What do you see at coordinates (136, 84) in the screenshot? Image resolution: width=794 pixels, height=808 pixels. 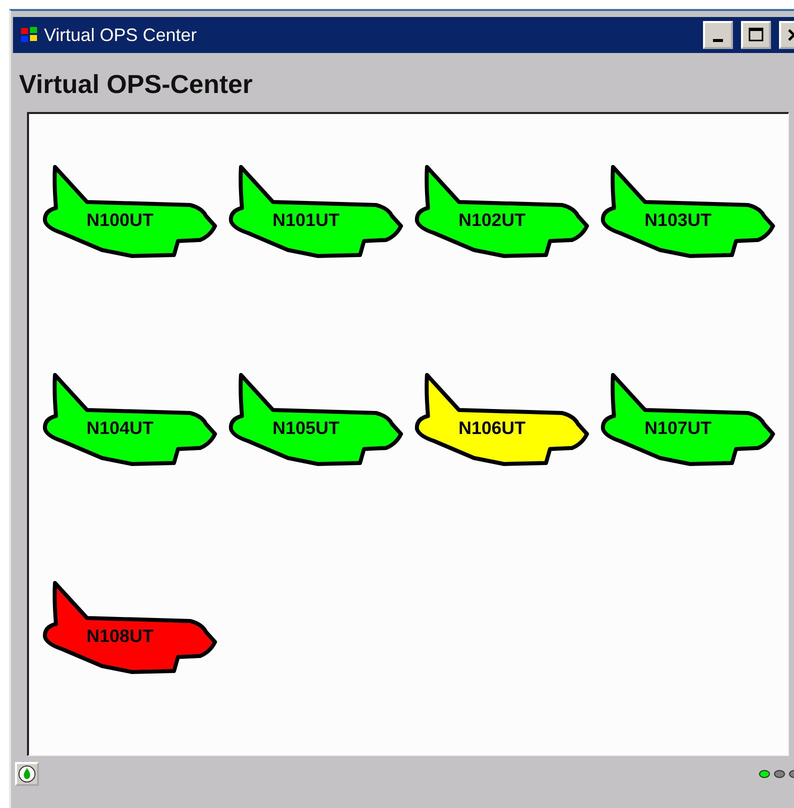 I see `page-heading: Virtual OPS-Center` at bounding box center [136, 84].